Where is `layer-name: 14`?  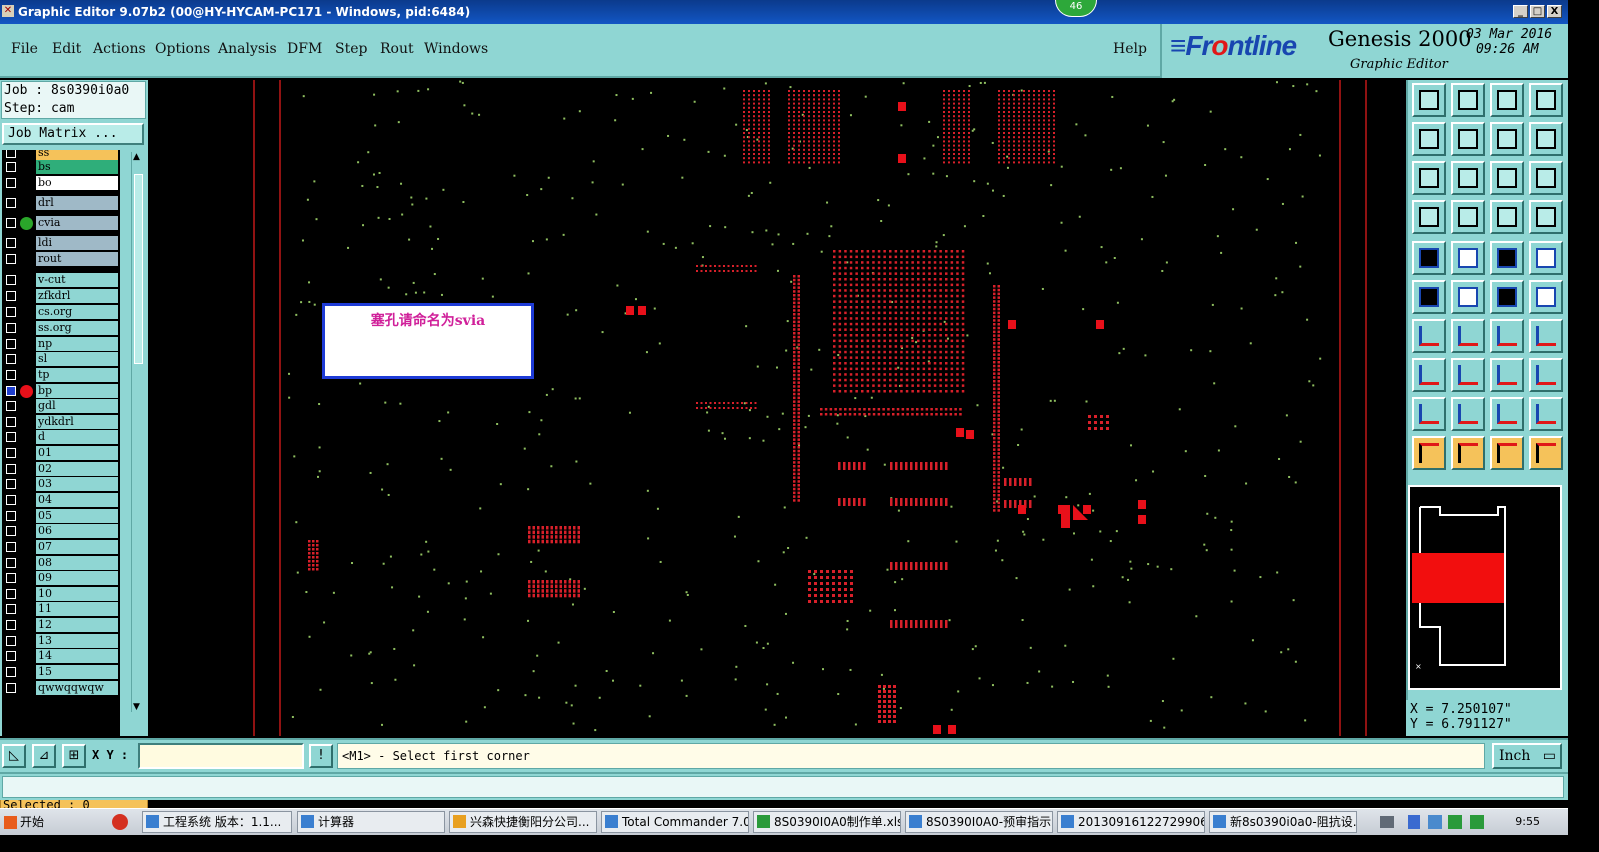
layer-name: 14 is located at coordinates (77, 656).